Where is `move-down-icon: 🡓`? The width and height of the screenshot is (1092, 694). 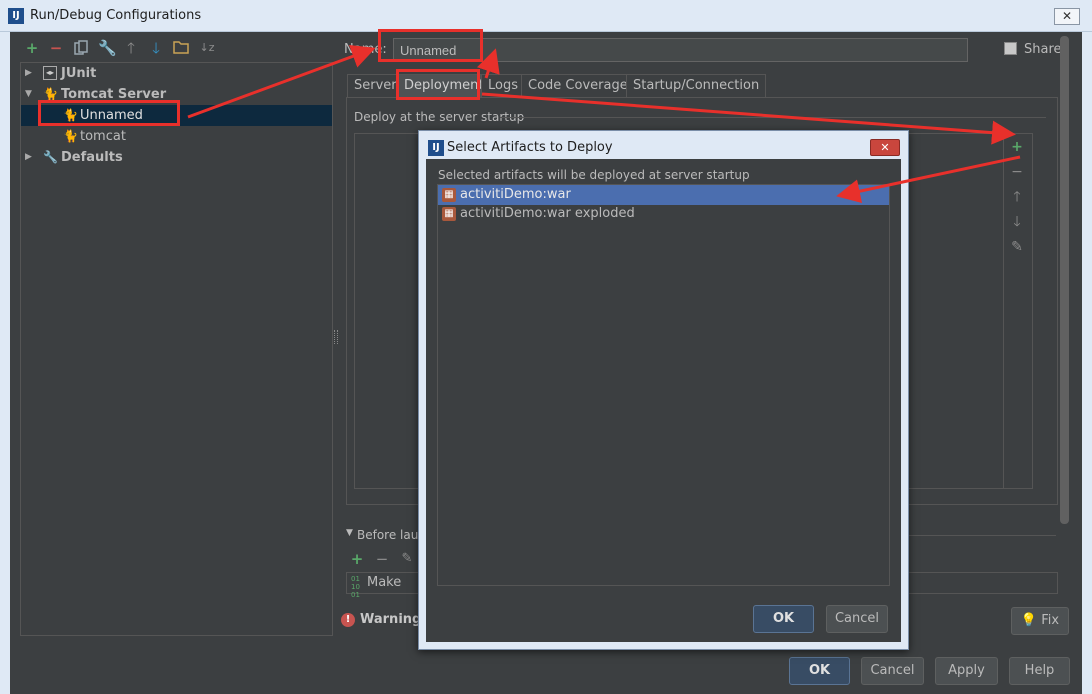
move-down-icon: 🡓 is located at coordinates (156, 48).